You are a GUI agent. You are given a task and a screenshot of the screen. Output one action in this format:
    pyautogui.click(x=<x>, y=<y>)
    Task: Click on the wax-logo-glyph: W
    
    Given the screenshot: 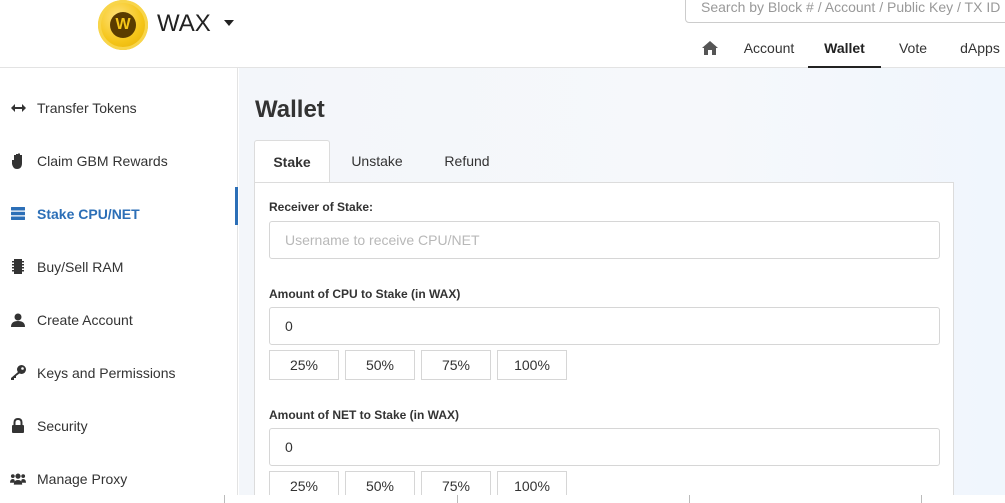 What is the action you would take?
    pyautogui.click(x=123, y=25)
    